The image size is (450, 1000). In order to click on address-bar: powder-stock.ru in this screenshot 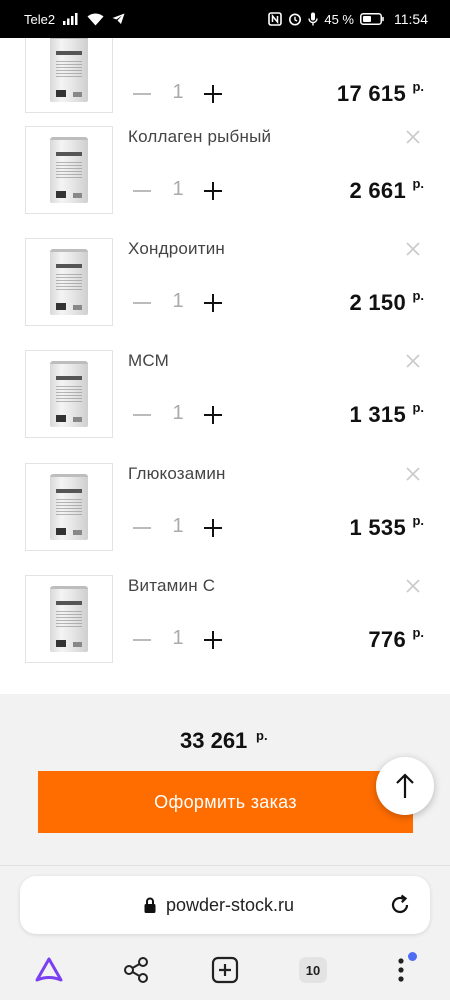, I will do `click(225, 905)`.